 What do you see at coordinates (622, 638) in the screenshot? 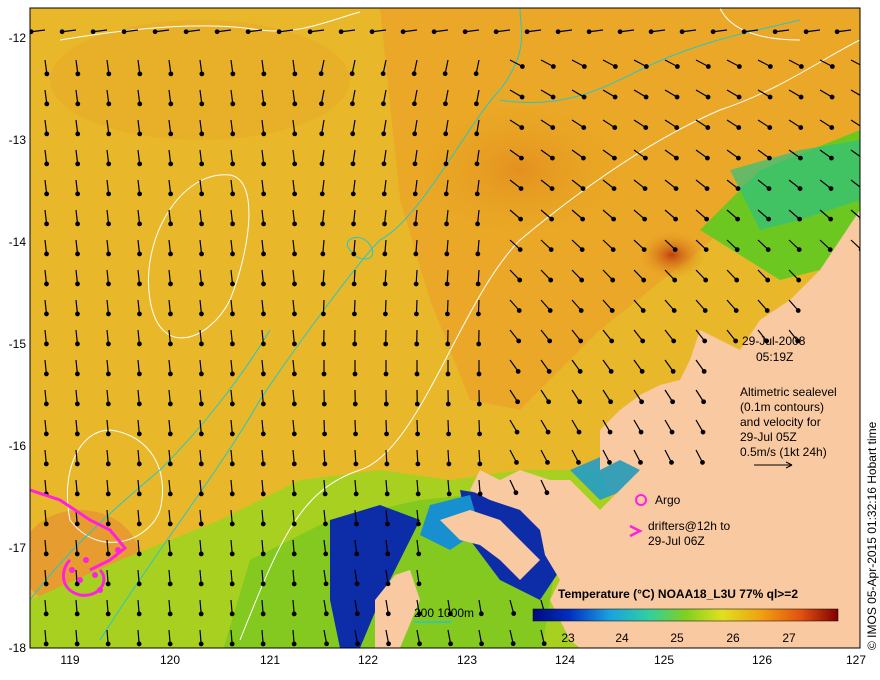
I see `colorbar-tick: 24` at bounding box center [622, 638].